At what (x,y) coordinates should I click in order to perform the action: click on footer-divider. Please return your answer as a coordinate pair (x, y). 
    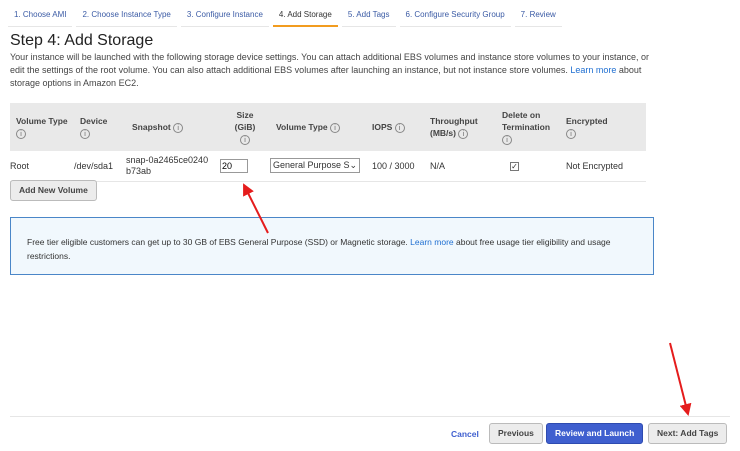
    Looking at the image, I should click on (370, 416).